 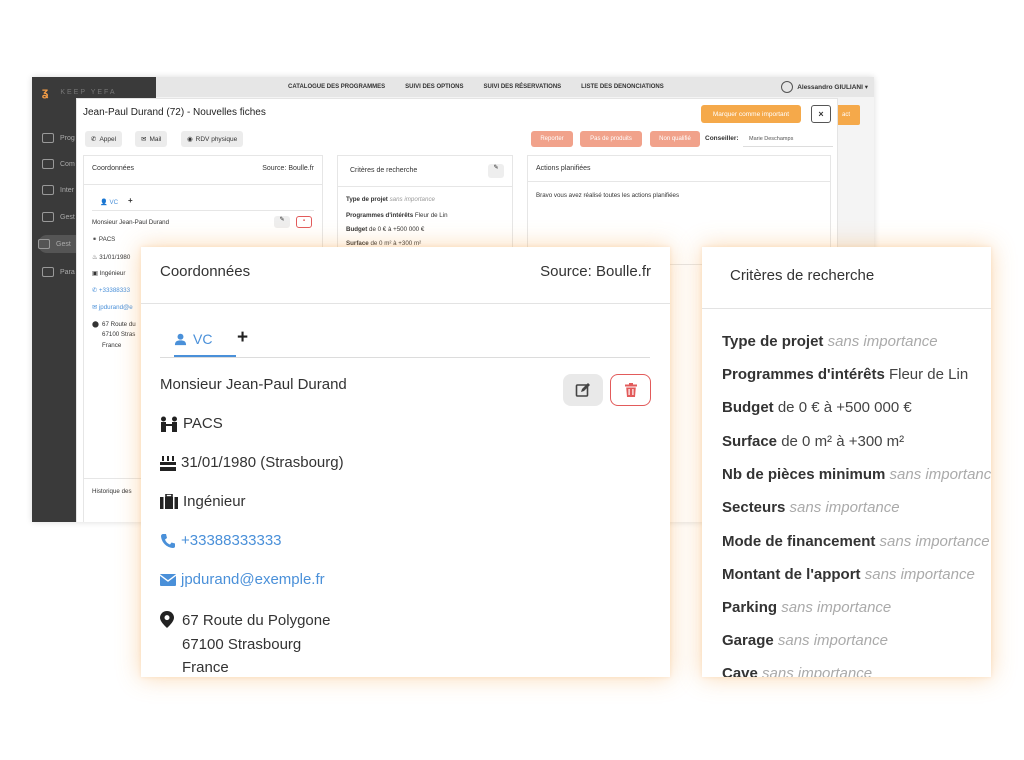 I want to click on job-row: Ingénieur, so click(x=203, y=501).